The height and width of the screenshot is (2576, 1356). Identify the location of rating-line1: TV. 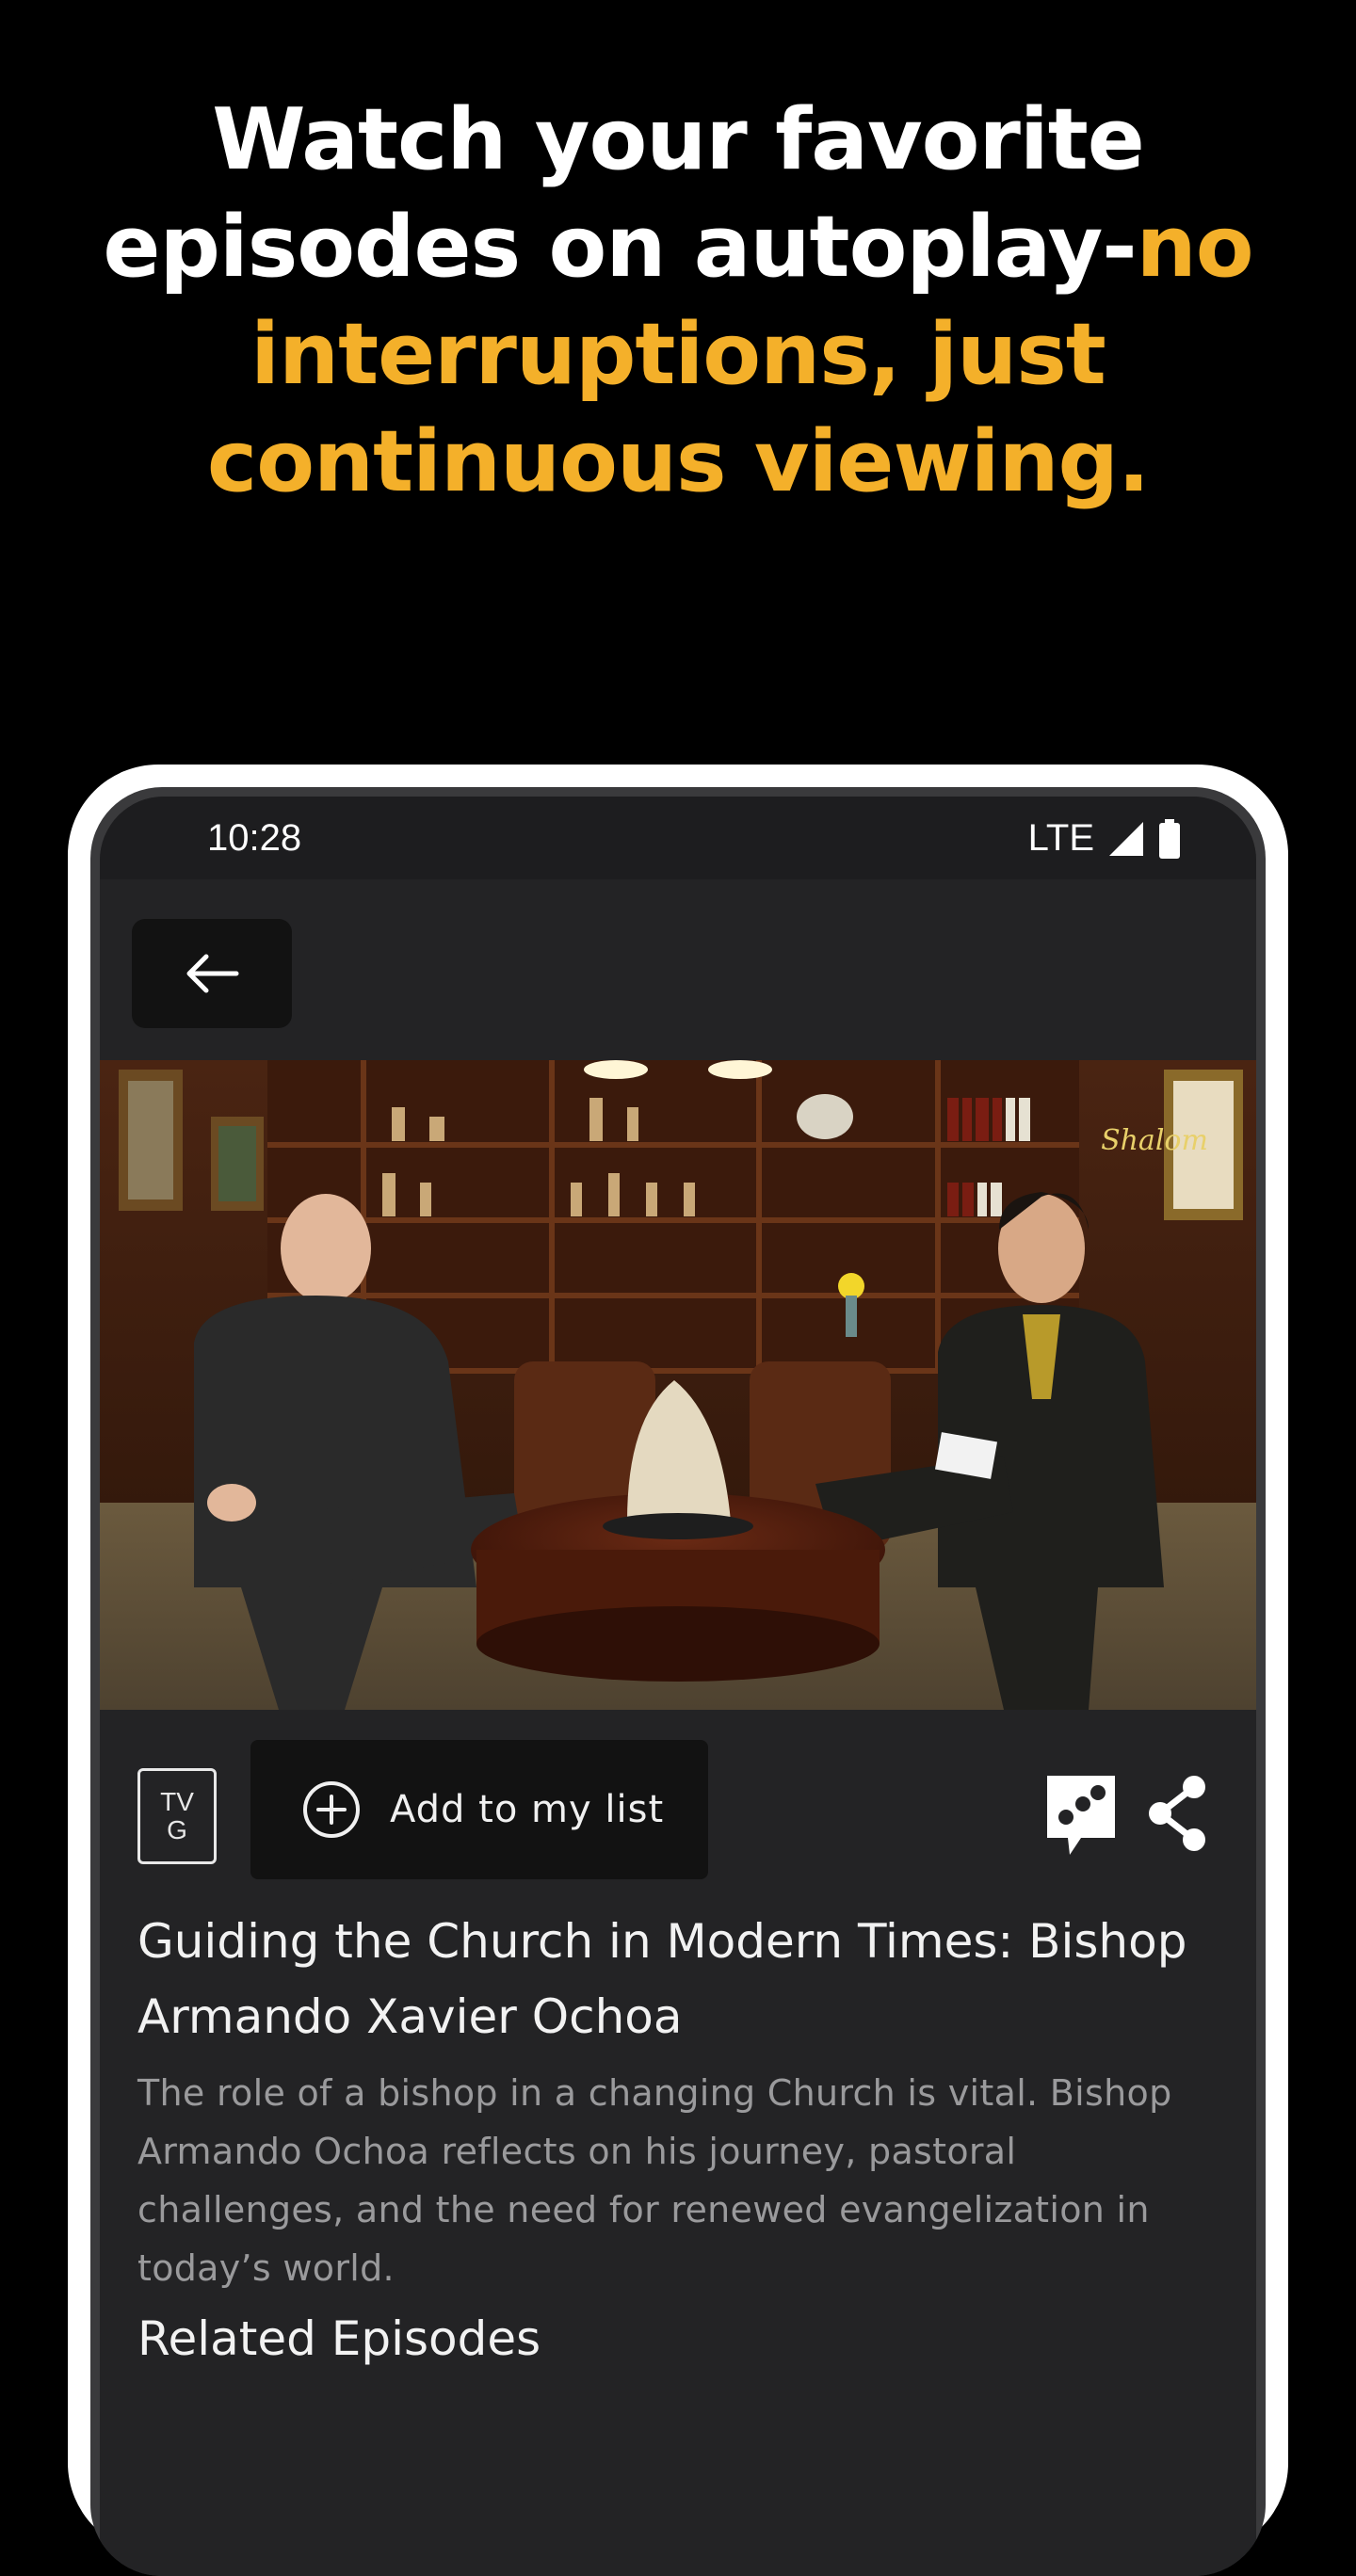
(177, 1801).